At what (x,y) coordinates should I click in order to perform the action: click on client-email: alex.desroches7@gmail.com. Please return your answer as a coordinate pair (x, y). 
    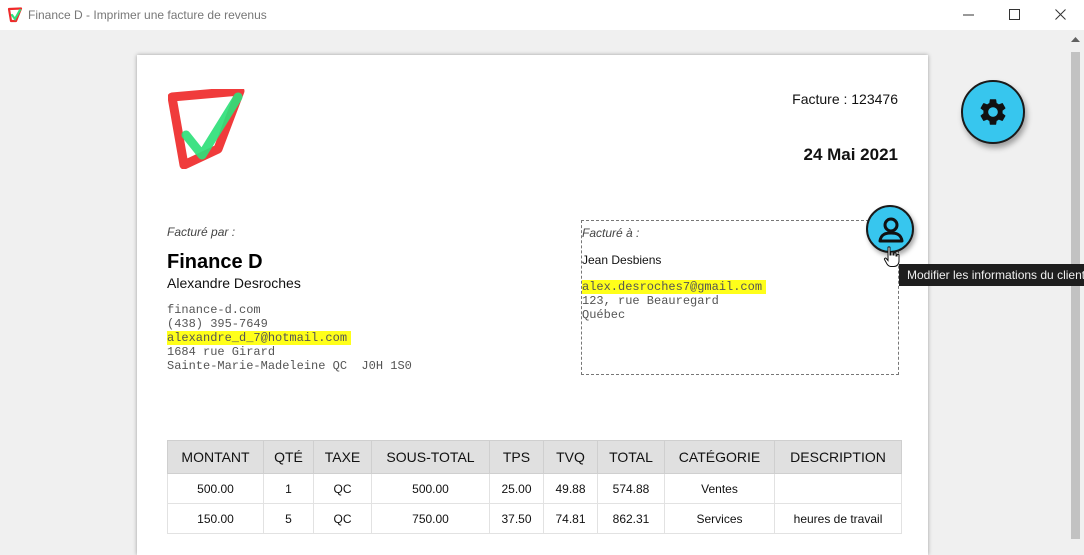
    Looking at the image, I should click on (674, 287).